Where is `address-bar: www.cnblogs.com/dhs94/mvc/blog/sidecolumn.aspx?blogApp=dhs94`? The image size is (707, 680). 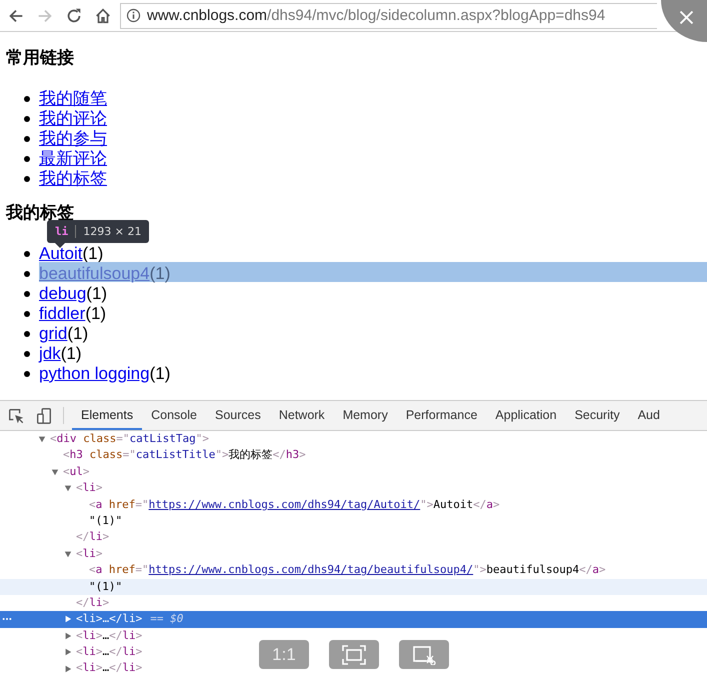
address-bar: www.cnblogs.com/dhs94/mvc/blog/sidecolumn.aspx?blogApp=dhs94 is located at coordinates (388, 15).